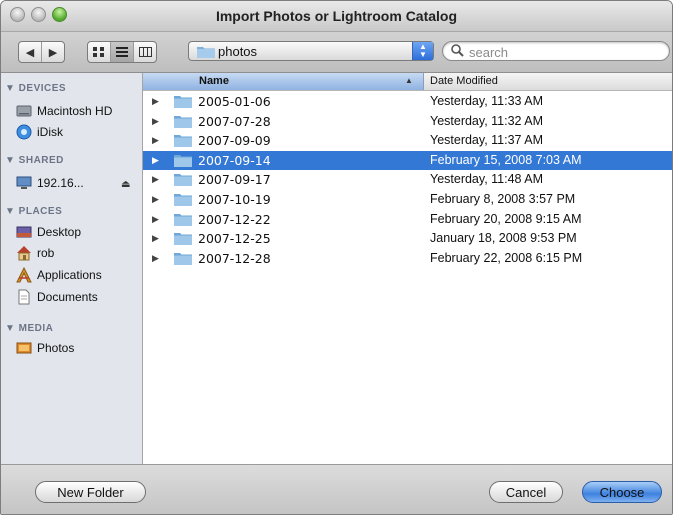  I want to click on sidebar-item-desktop: Desktop, so click(48, 232).